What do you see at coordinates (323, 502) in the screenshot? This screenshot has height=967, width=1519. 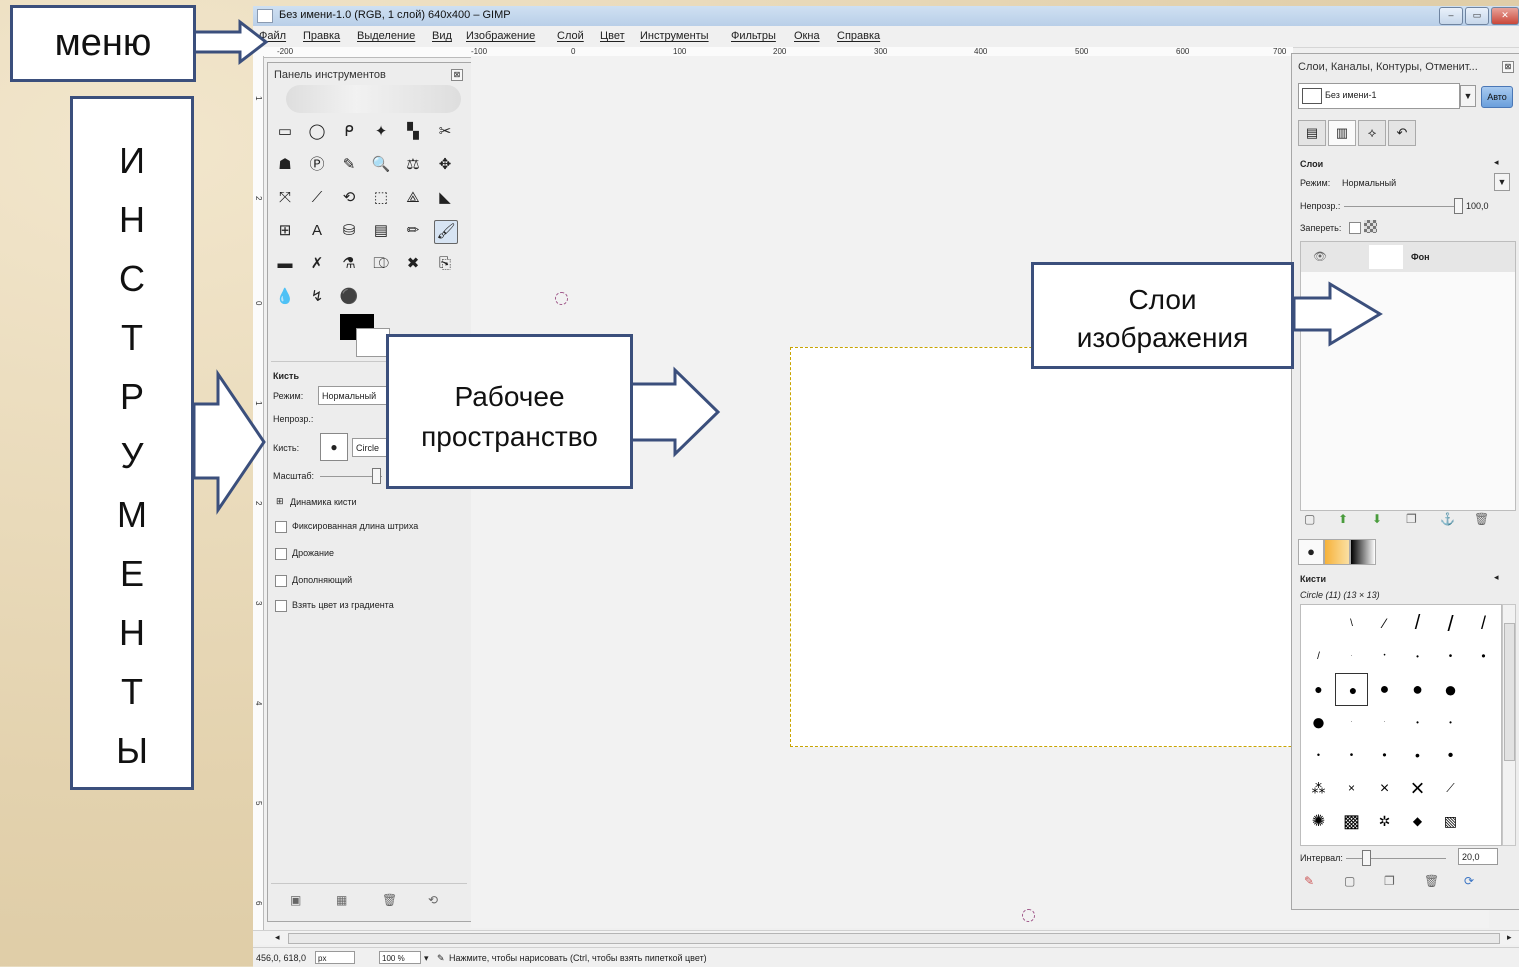 I see `dynamics-label: Динамика кисти` at bounding box center [323, 502].